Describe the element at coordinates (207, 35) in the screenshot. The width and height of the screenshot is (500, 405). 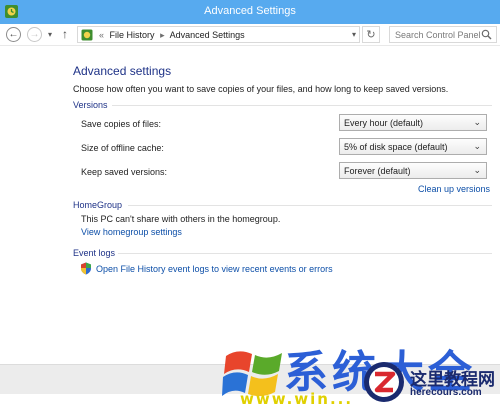
I see `breadcrumb-advanced-settings: Advanced Settings` at that location.